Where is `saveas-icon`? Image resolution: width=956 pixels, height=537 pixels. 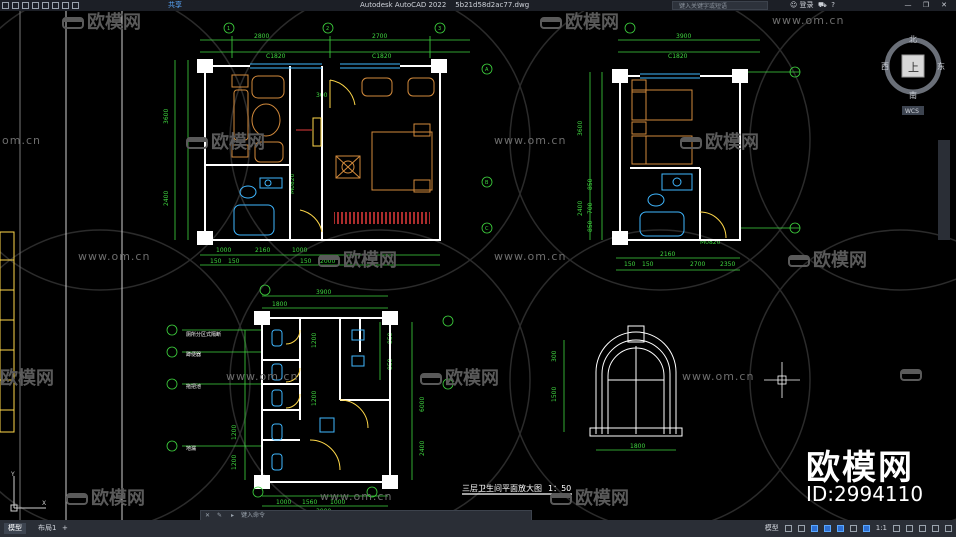 saveas-icon is located at coordinates (45, 5).